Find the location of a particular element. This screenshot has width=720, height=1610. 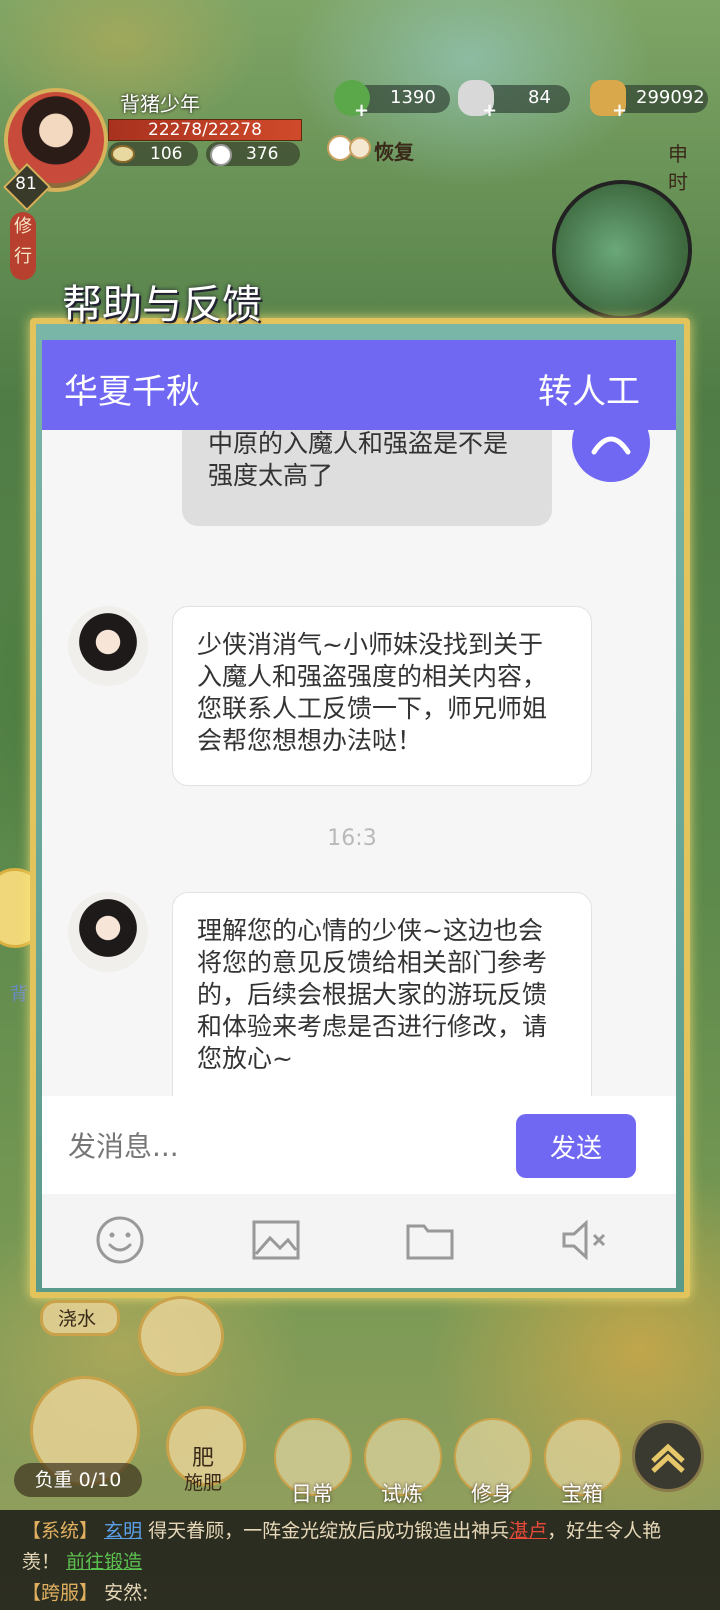

emoji-icon is located at coordinates (120, 1240).